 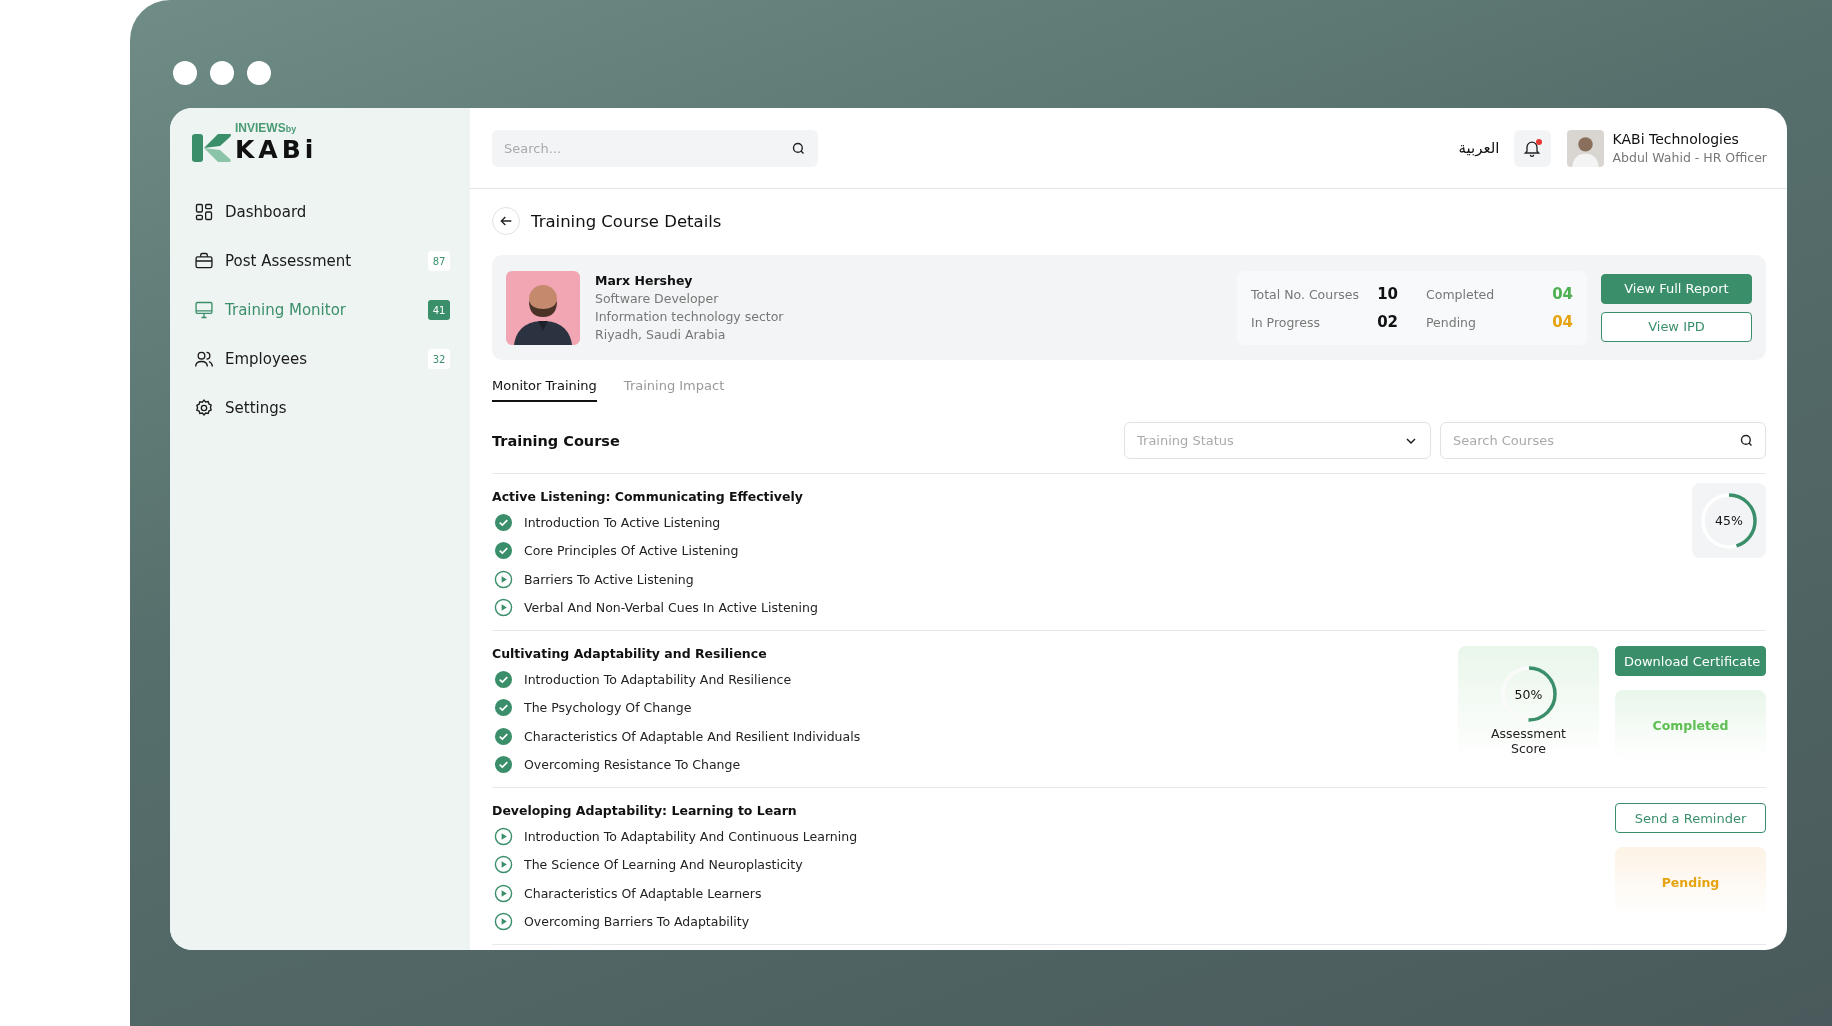 What do you see at coordinates (644, 280) in the screenshot?
I see `employee-name: Marx Hershey` at bounding box center [644, 280].